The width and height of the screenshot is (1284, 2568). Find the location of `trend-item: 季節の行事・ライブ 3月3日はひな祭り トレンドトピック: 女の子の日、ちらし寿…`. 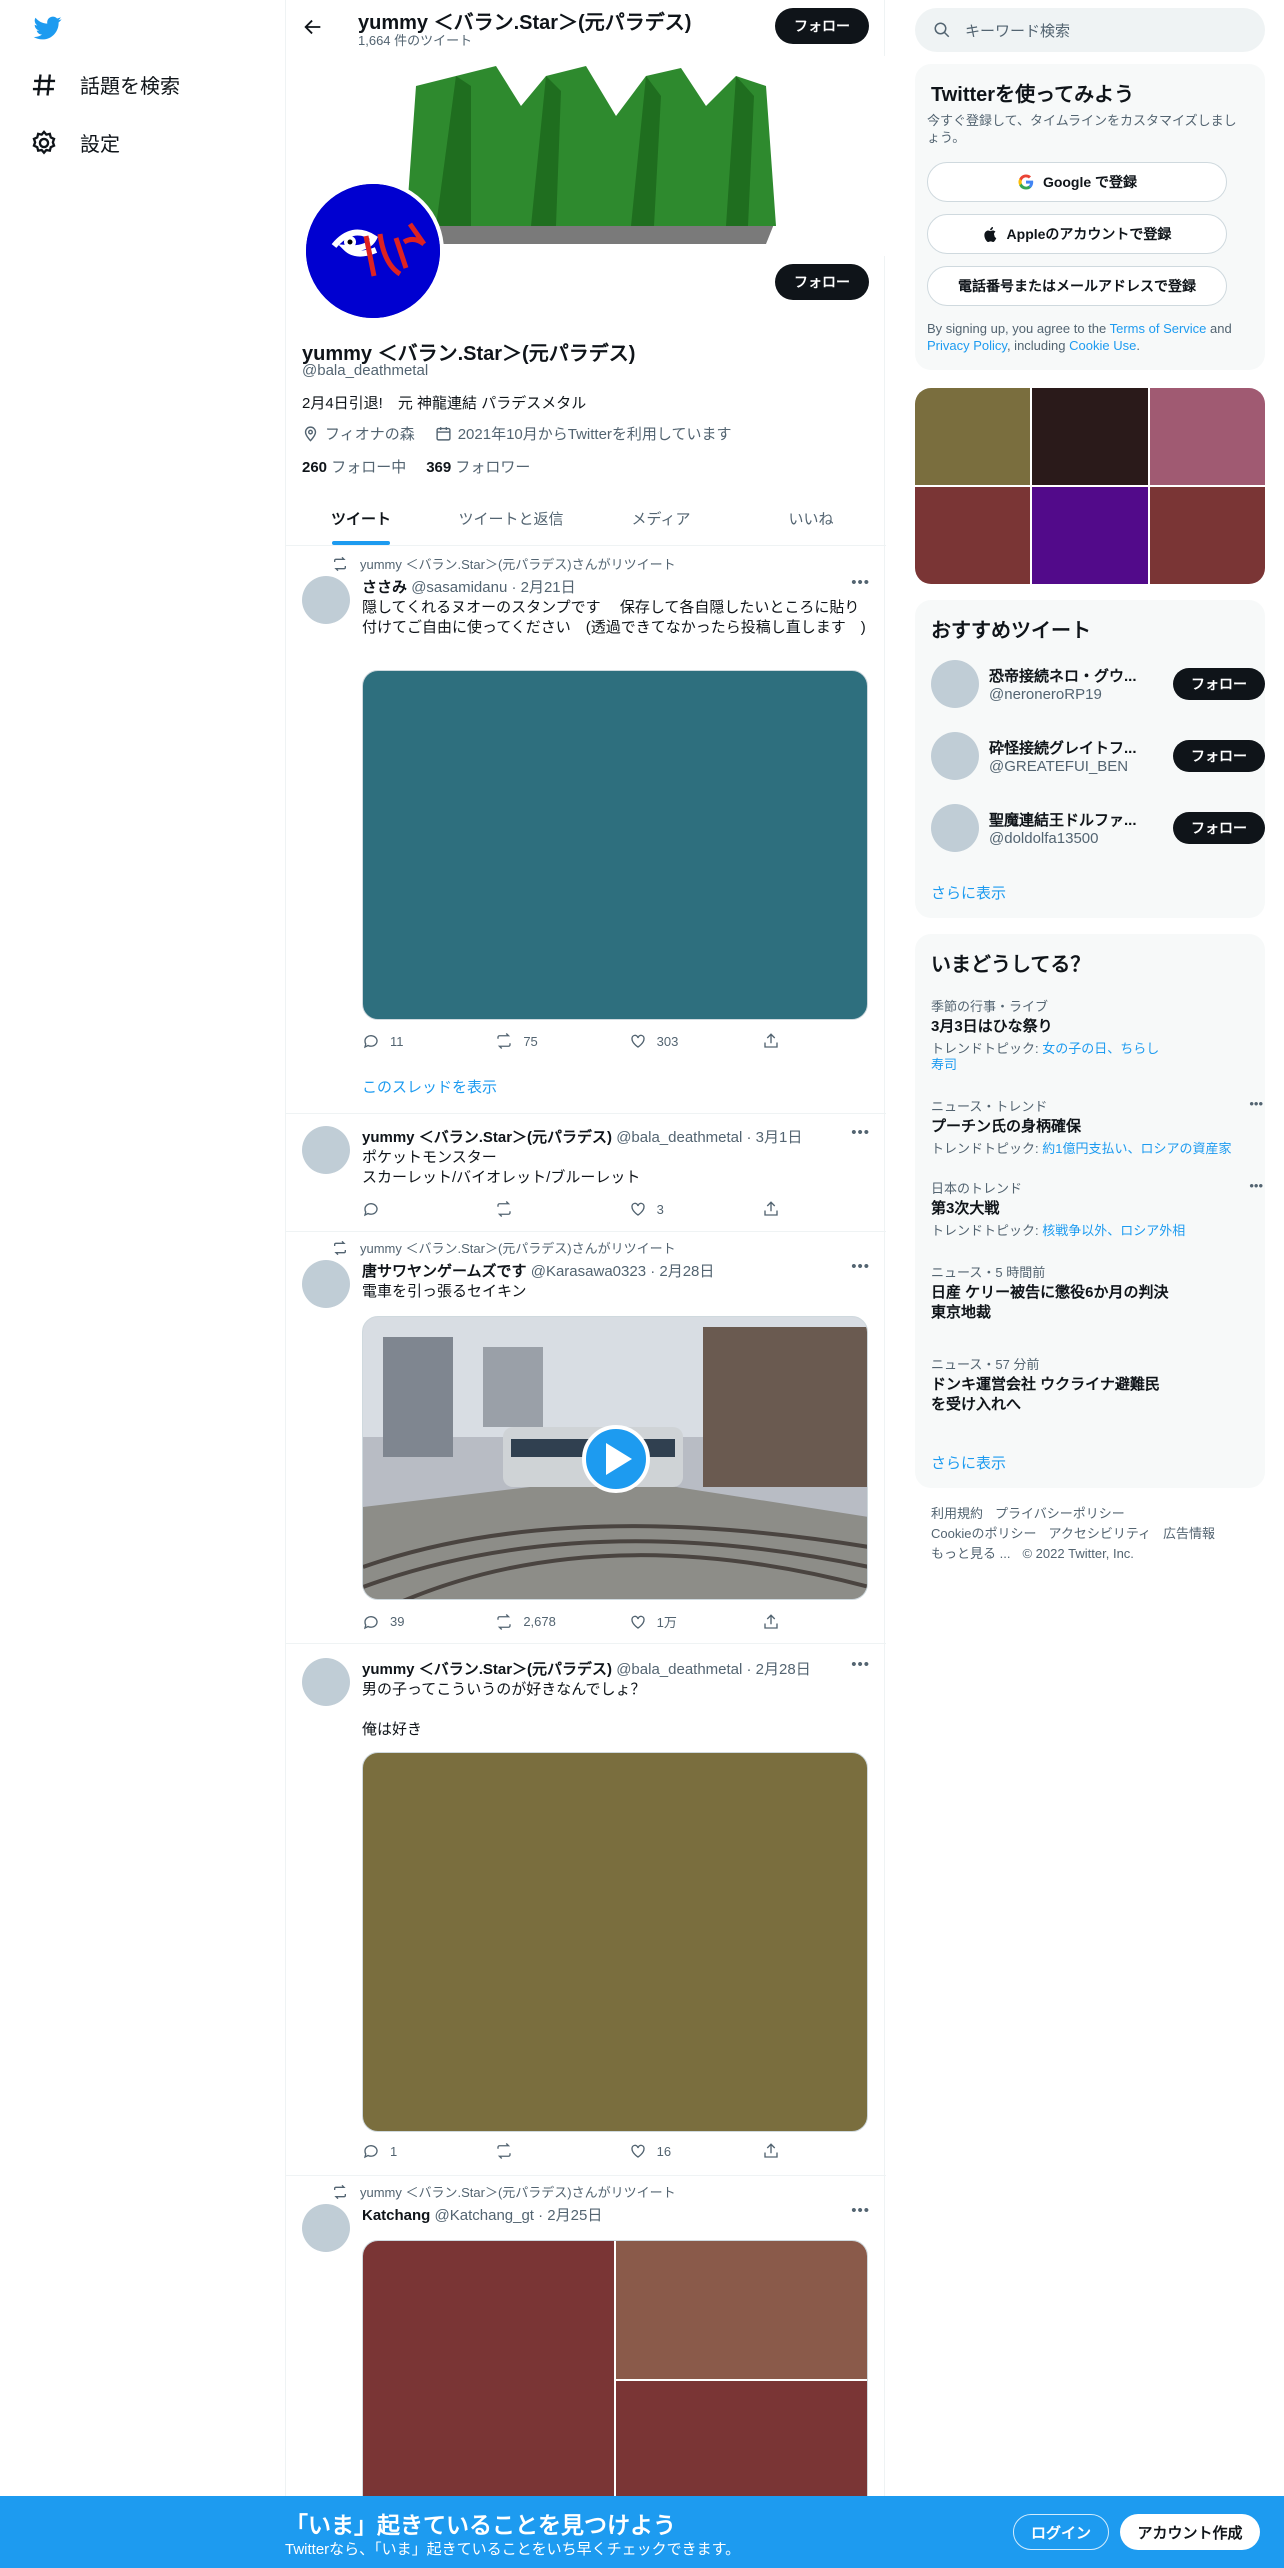

trend-item: 季節の行事・ライブ 3月3日はひな祭り トレンドトピック: 女の子の日、ちらし寿… is located at coordinates (1091, 1034).